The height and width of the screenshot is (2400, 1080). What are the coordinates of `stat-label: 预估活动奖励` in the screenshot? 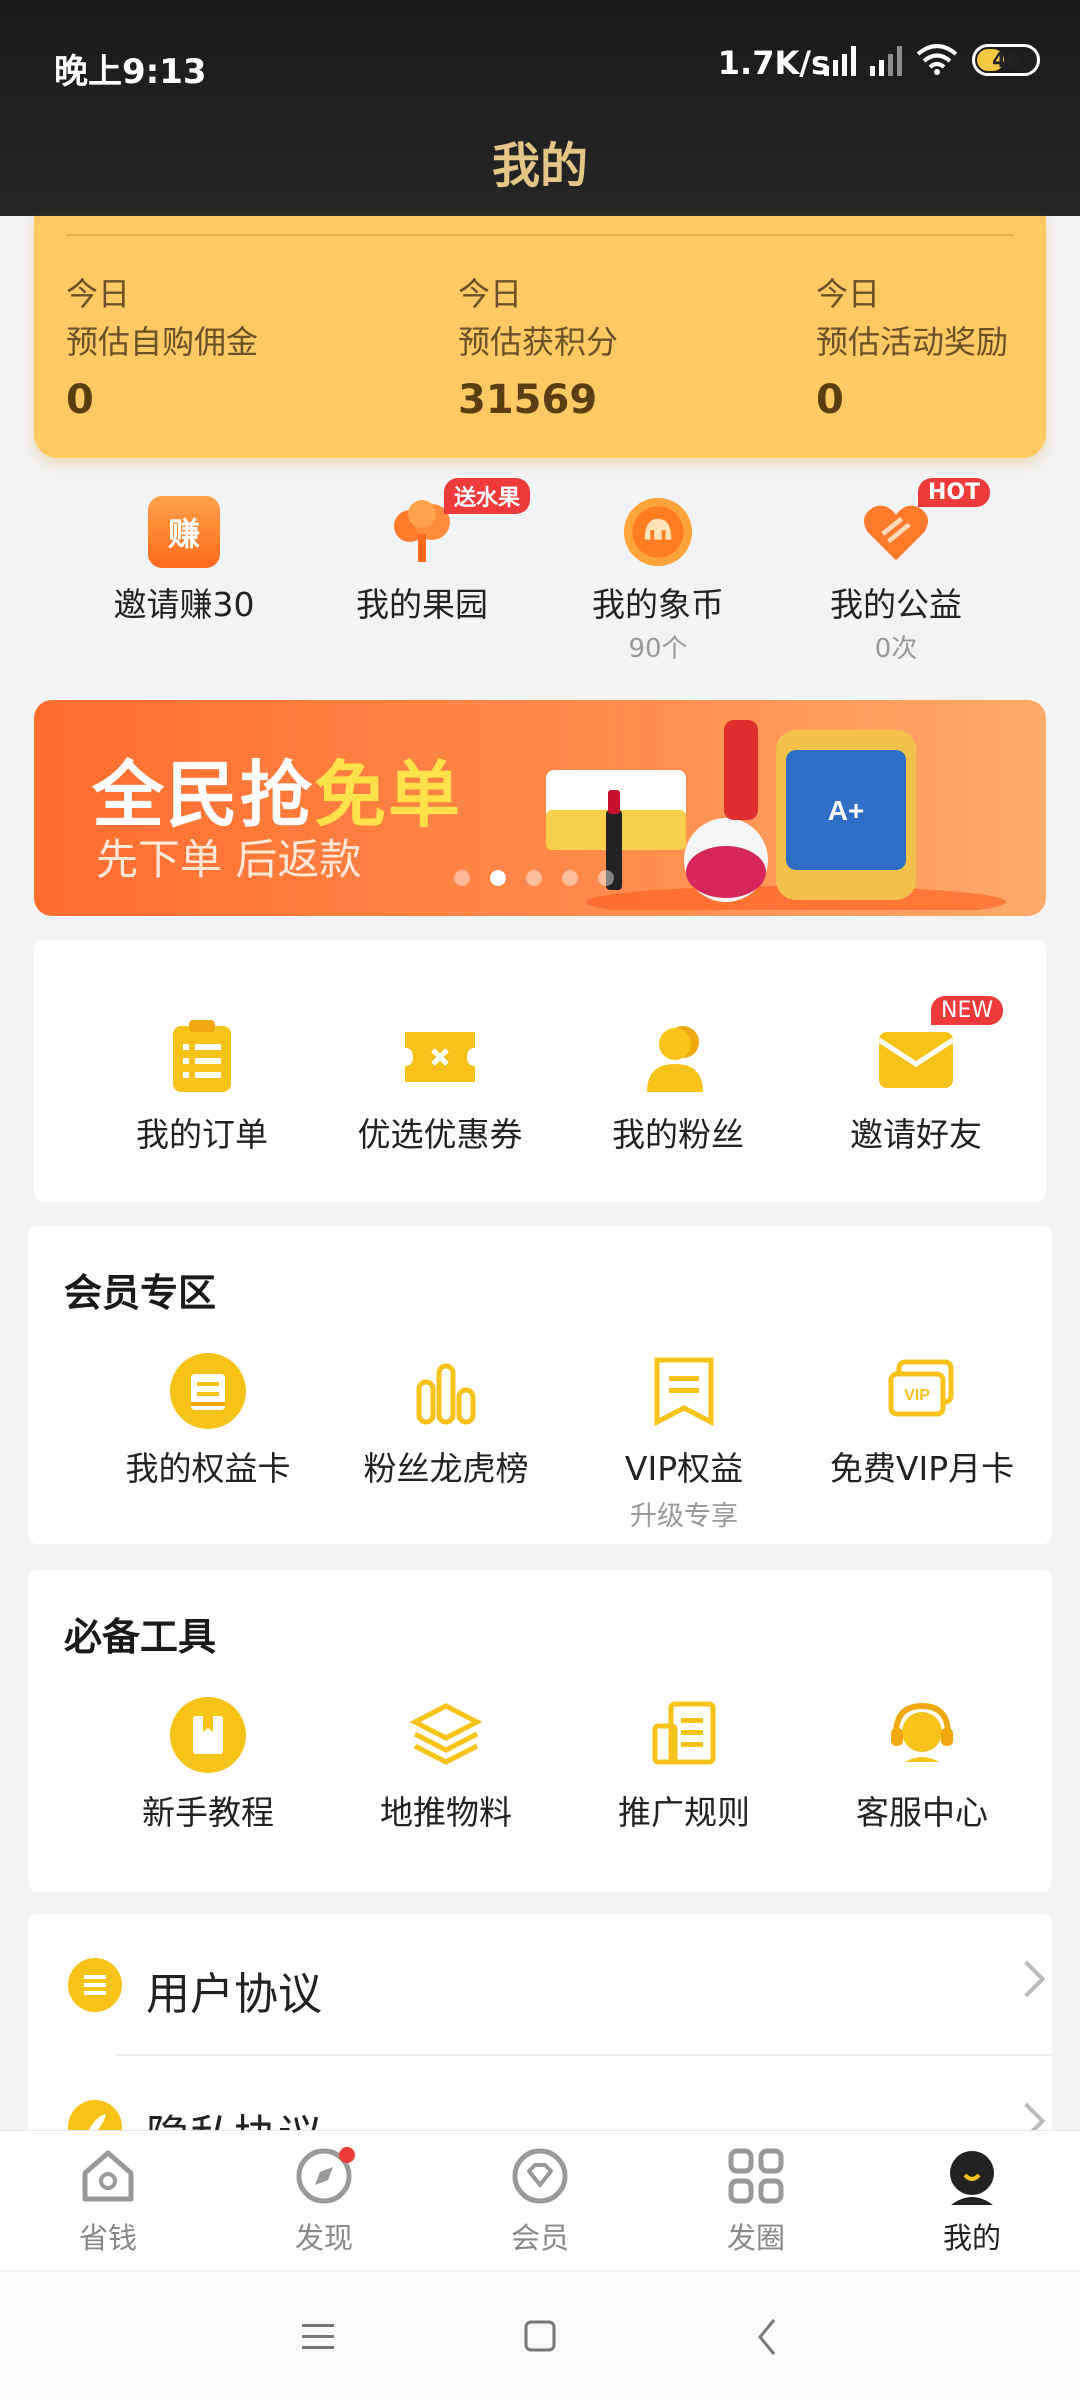 It's located at (912, 342).